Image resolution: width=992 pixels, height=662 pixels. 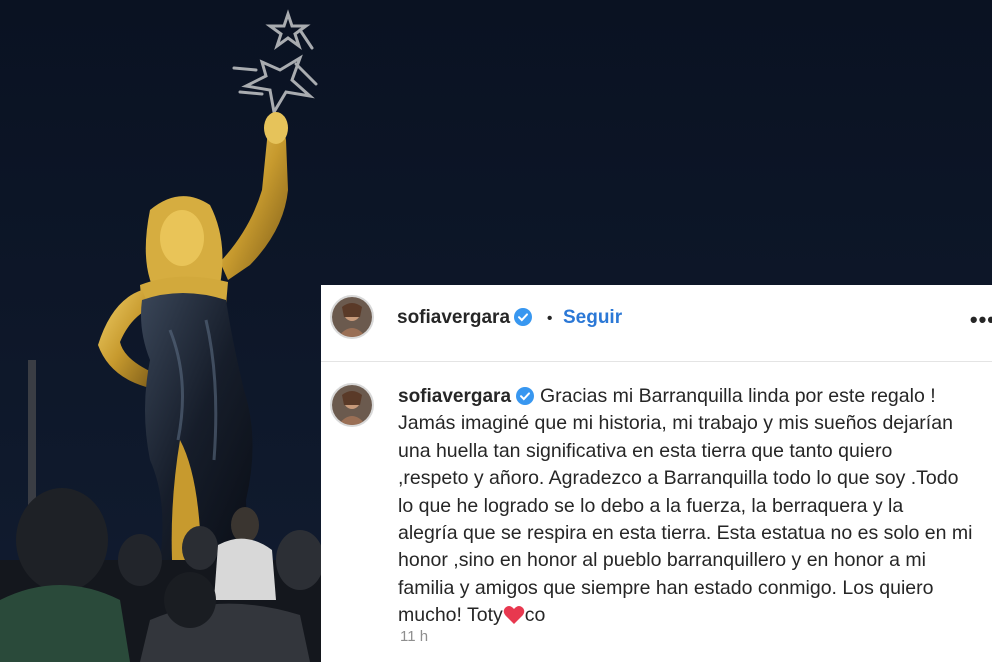 What do you see at coordinates (981, 320) in the screenshot?
I see `more-options-icon: •••` at bounding box center [981, 320].